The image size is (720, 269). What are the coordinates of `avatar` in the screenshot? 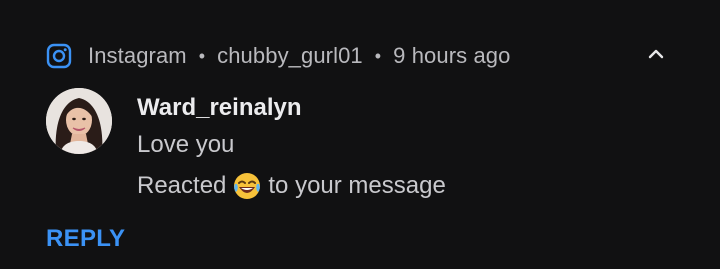 It's located at (79, 121).